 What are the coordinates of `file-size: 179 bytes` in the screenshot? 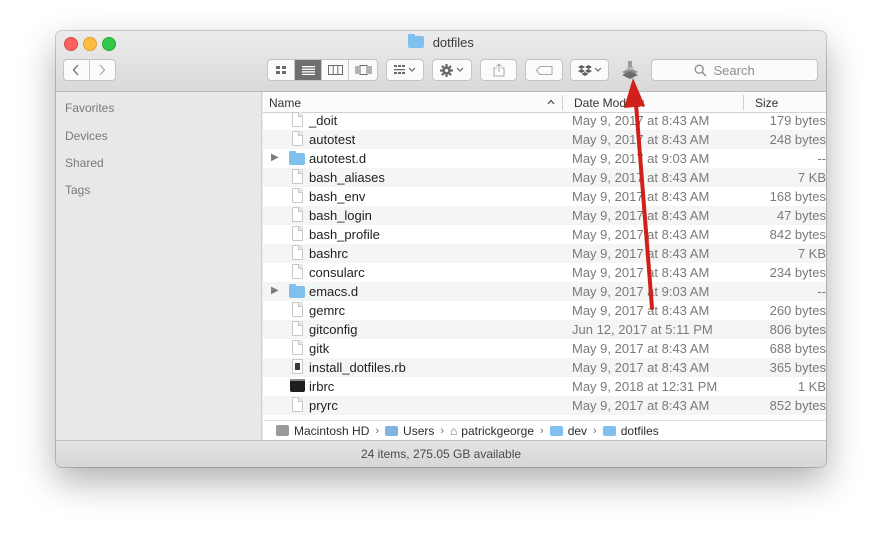 It's located at (797, 120).